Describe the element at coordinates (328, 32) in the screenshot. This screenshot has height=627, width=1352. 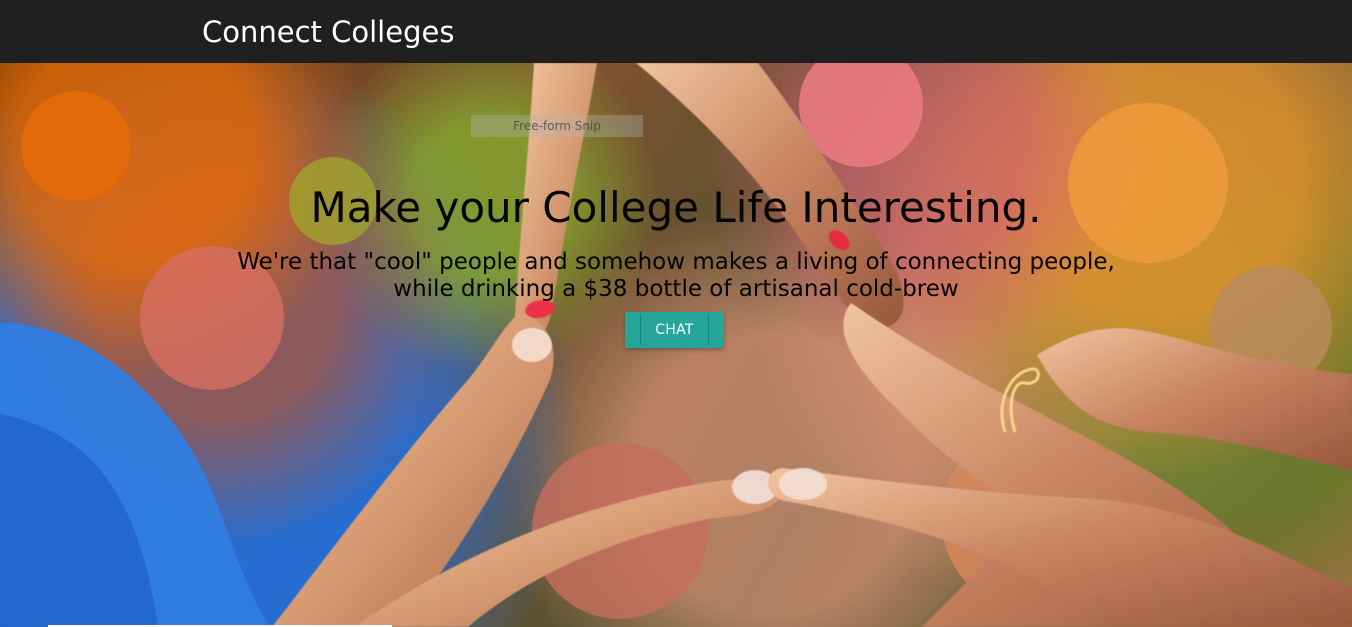
I see `brand-logo-link: Connect Colleges` at that location.